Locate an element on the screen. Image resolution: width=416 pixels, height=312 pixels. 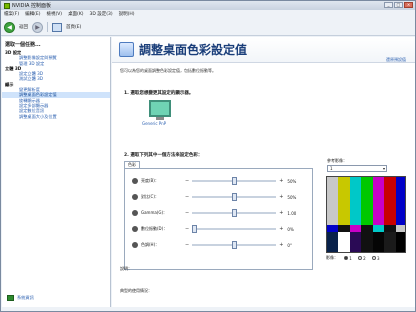
brightness-decrease: − is located at coordinates (187, 181).